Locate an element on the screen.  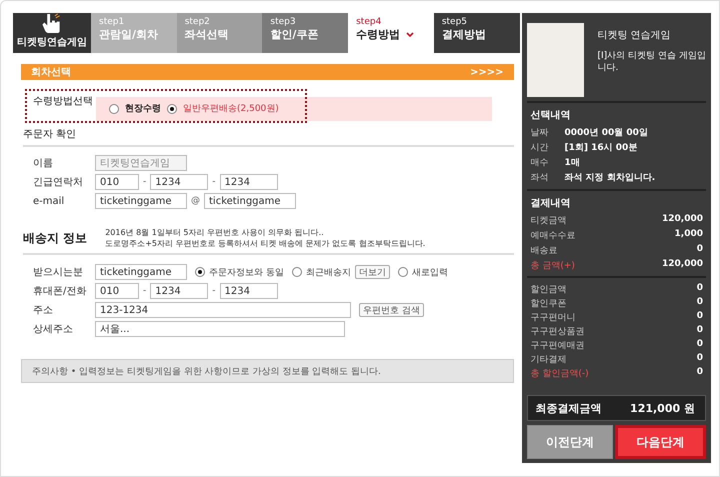
summary-label: 기타결제 is located at coordinates (548, 360).